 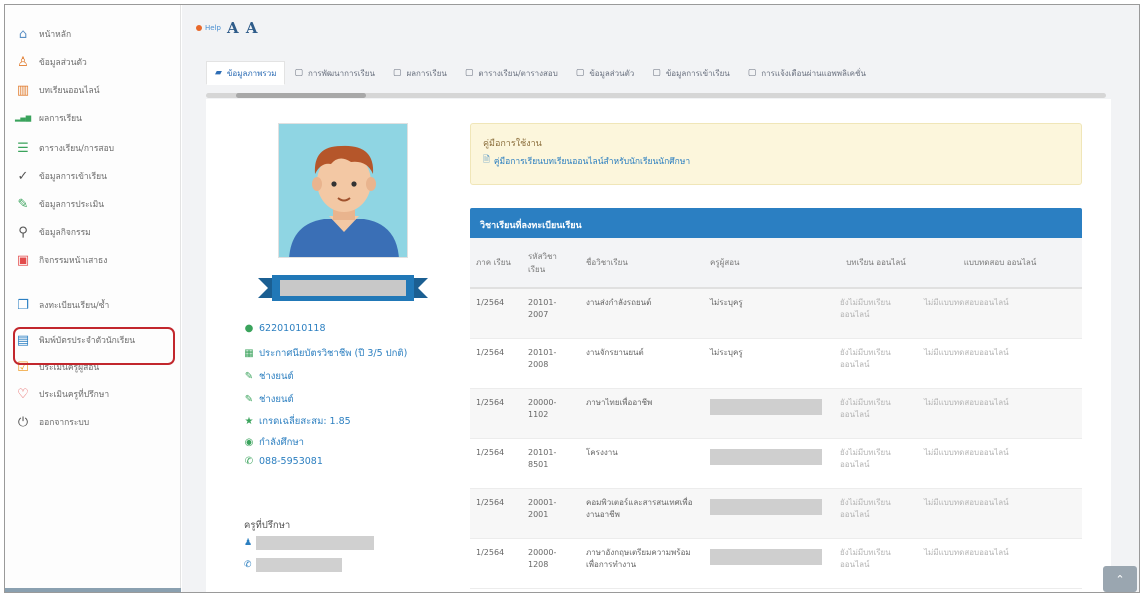 I want to click on sidebar-item-5: ✓ ข้อมูลการเข้าเรียน, so click(x=95, y=176).